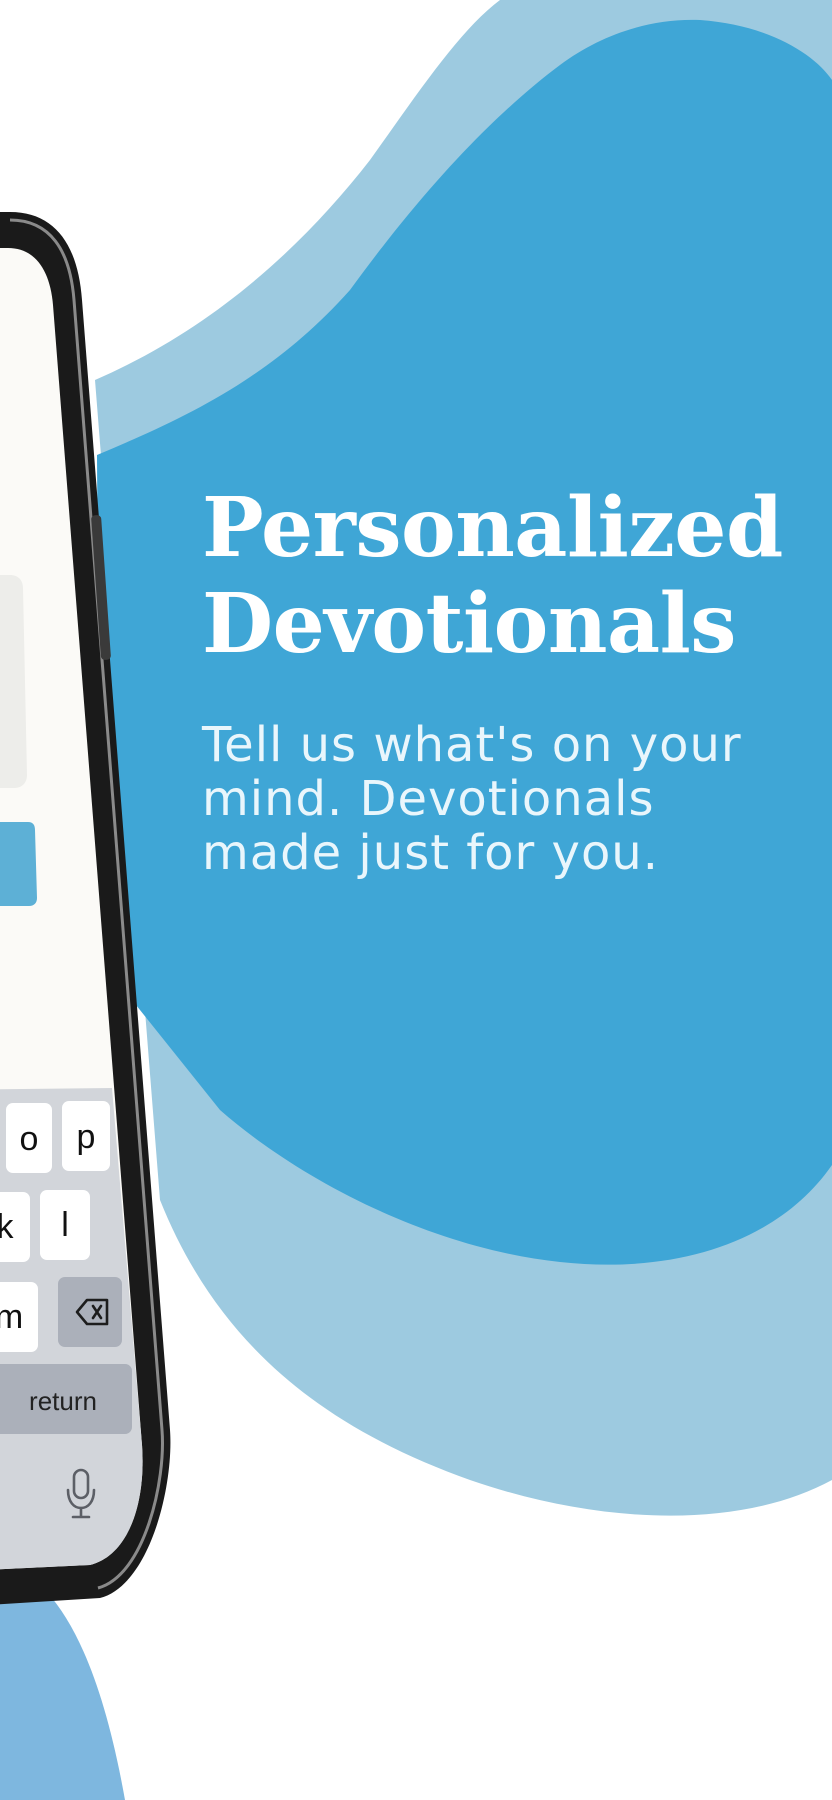  Describe the element at coordinates (13, 681) in the screenshot. I see `text-input-area` at that location.